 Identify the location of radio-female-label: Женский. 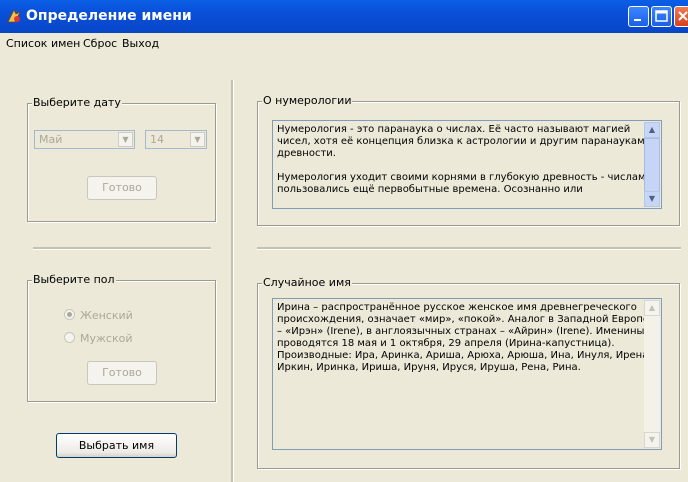
(106, 315).